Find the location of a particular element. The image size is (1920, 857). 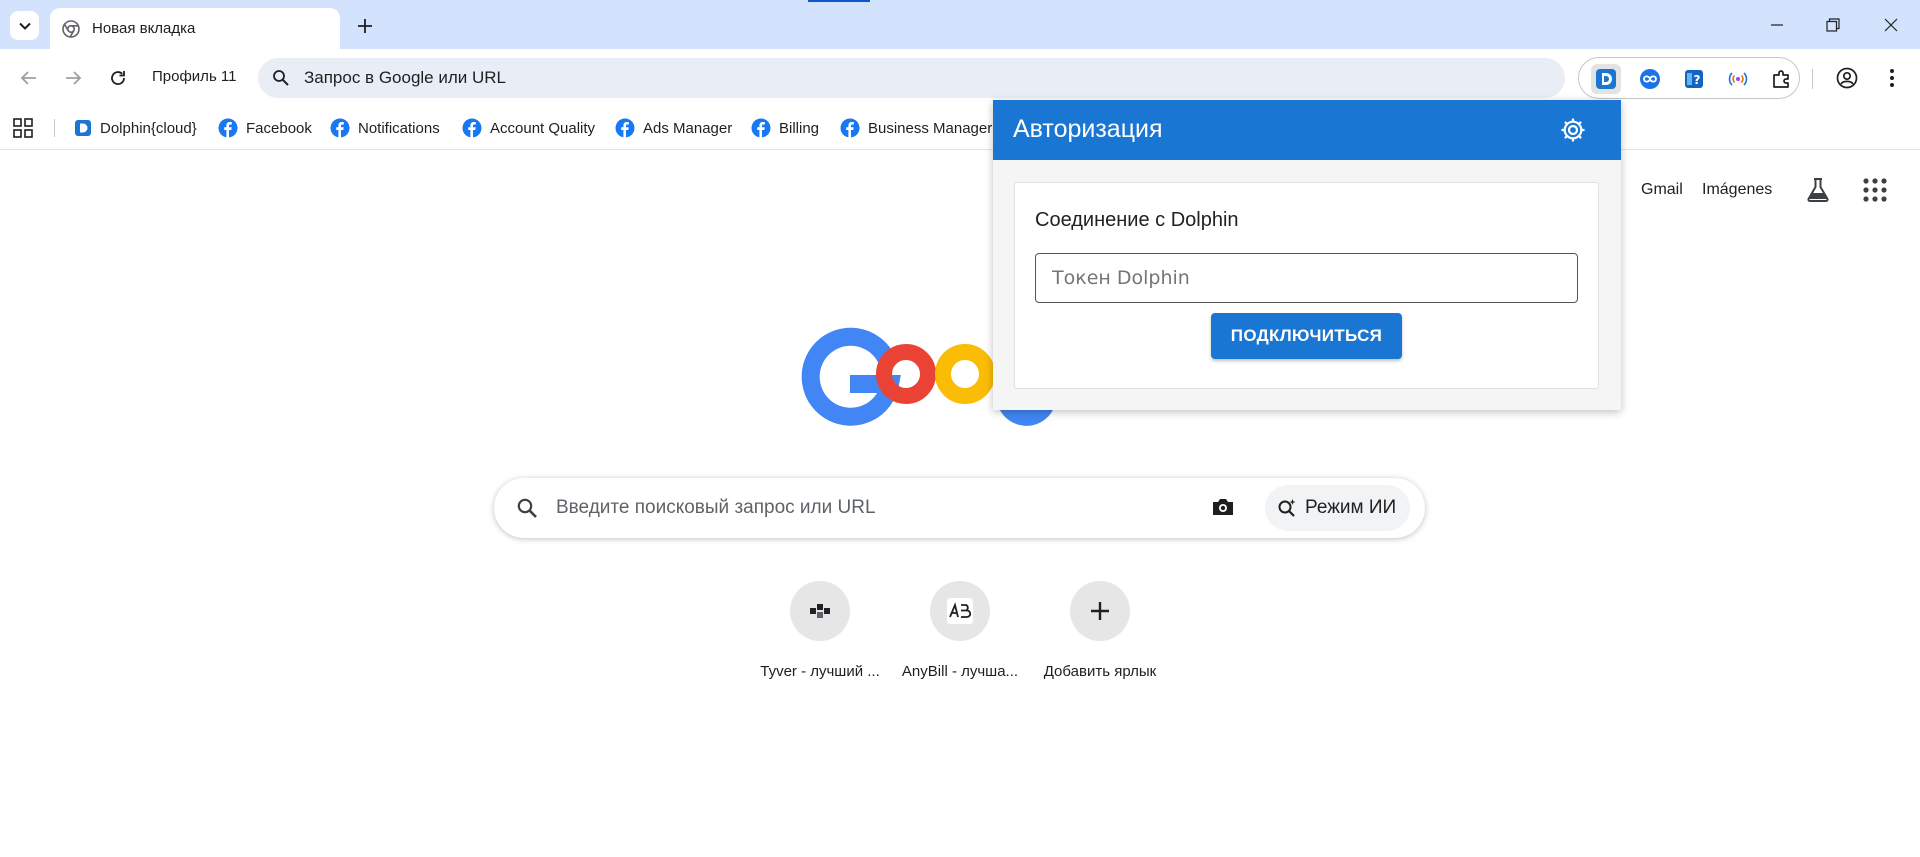

bookmark-label: Facebook is located at coordinates (279, 128).